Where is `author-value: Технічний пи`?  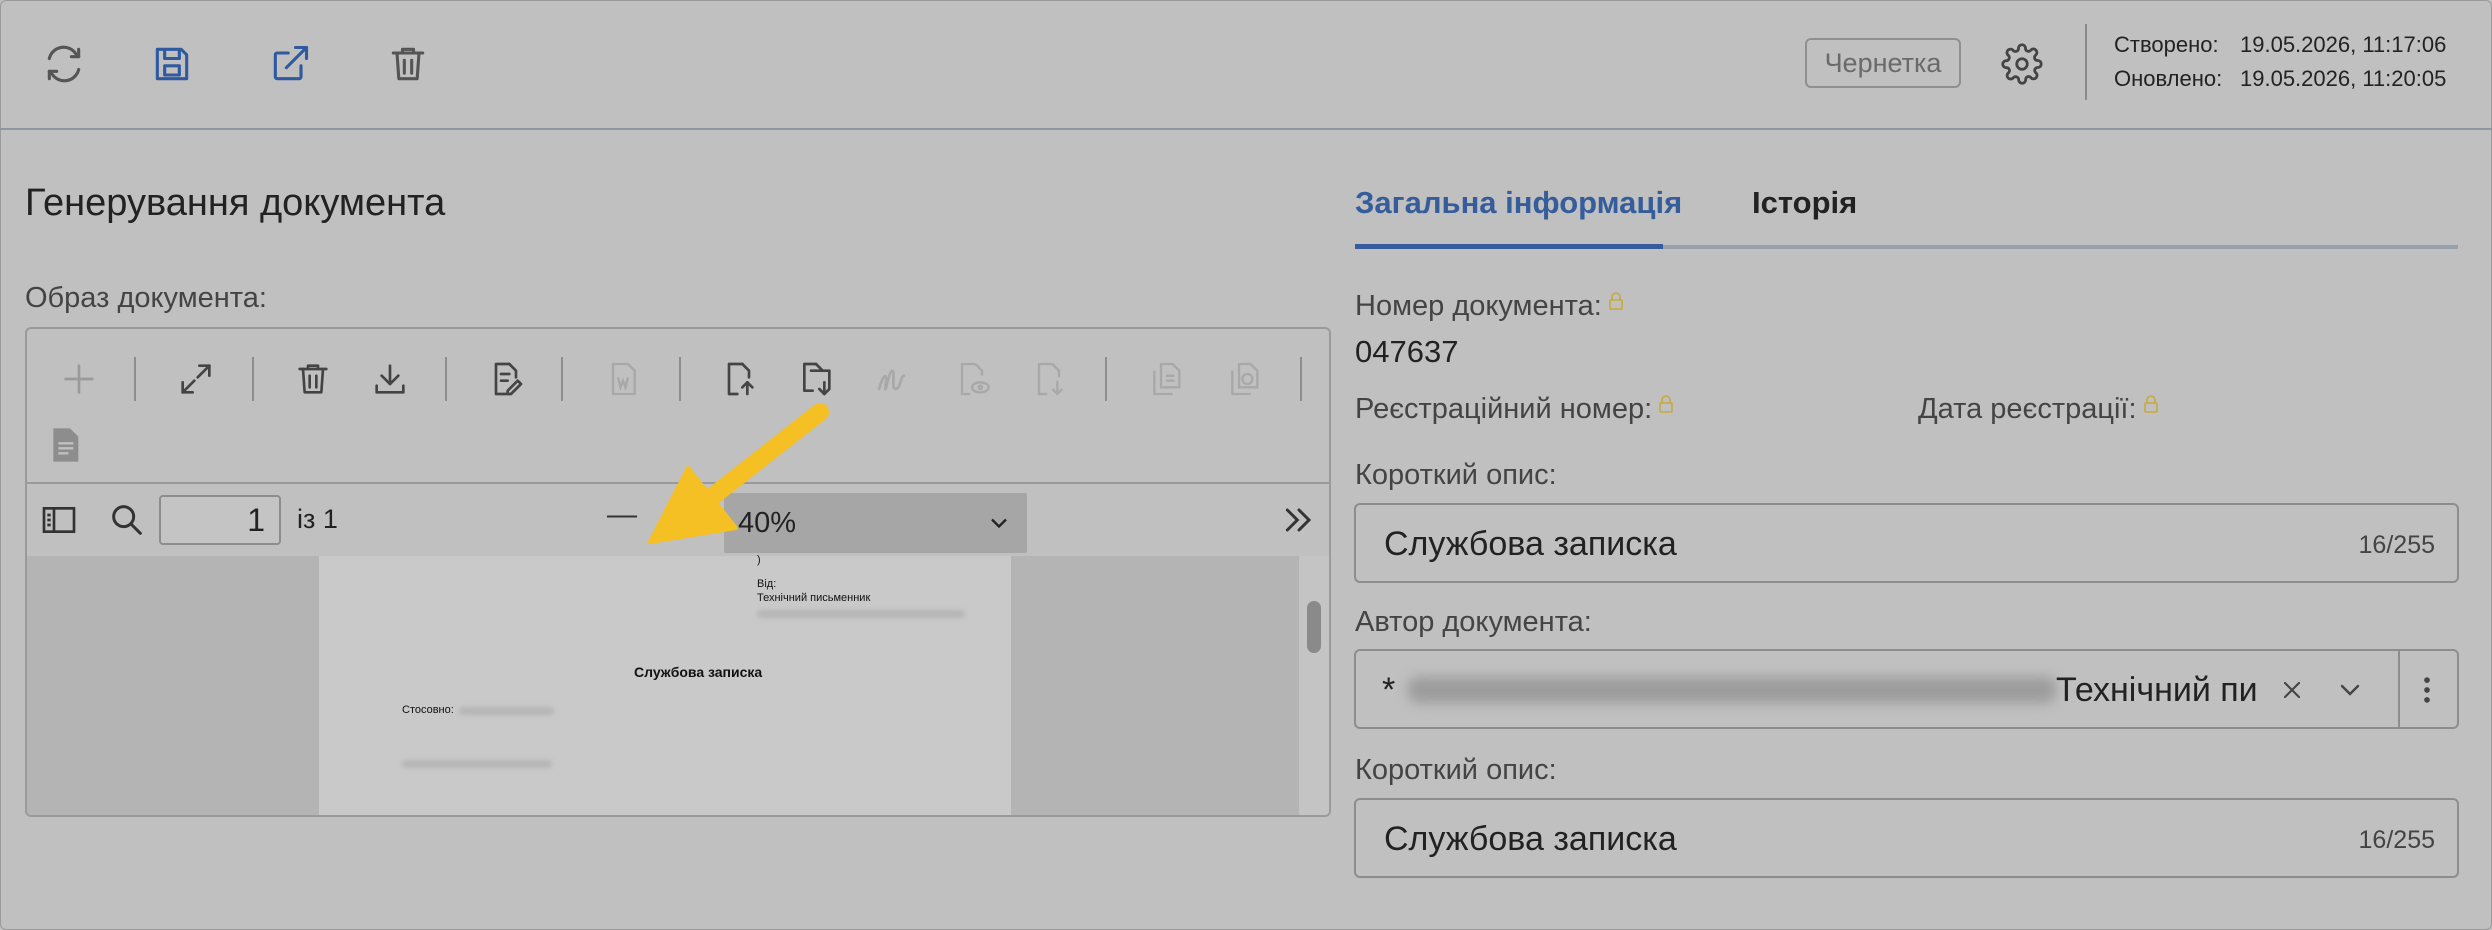 author-value: Технічний пи is located at coordinates (2157, 690).